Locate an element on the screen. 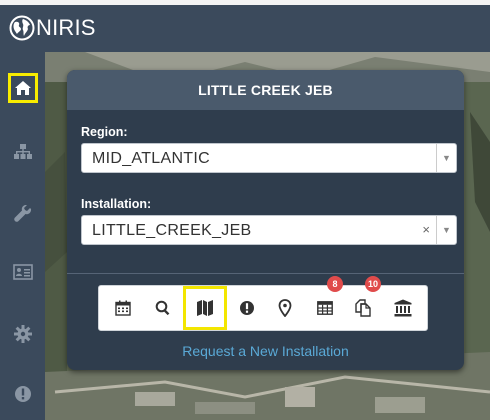 This screenshot has width=490, height=420. installation-label: Installation: is located at coordinates (116, 204).